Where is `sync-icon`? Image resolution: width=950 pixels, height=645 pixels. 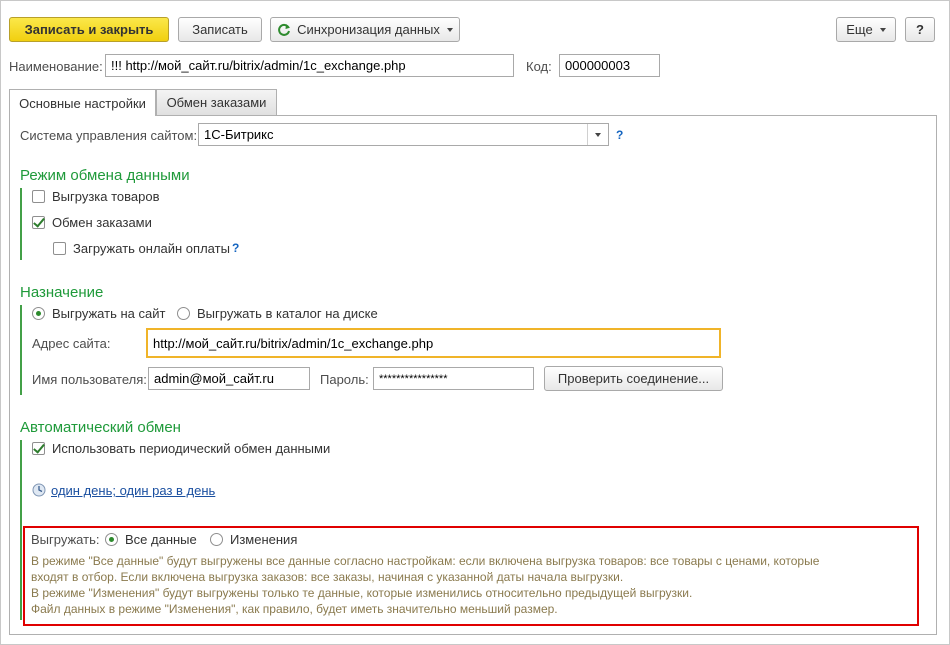 sync-icon is located at coordinates (284, 30).